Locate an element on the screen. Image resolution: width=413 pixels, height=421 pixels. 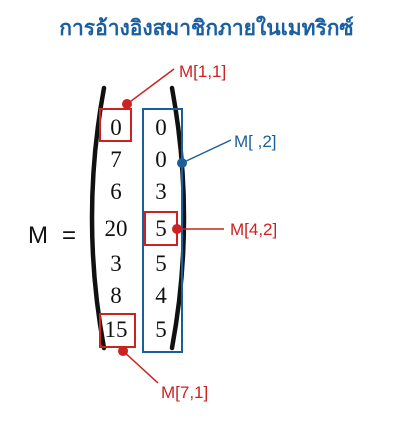
left-parenthesis is located at coordinates (98, 218).